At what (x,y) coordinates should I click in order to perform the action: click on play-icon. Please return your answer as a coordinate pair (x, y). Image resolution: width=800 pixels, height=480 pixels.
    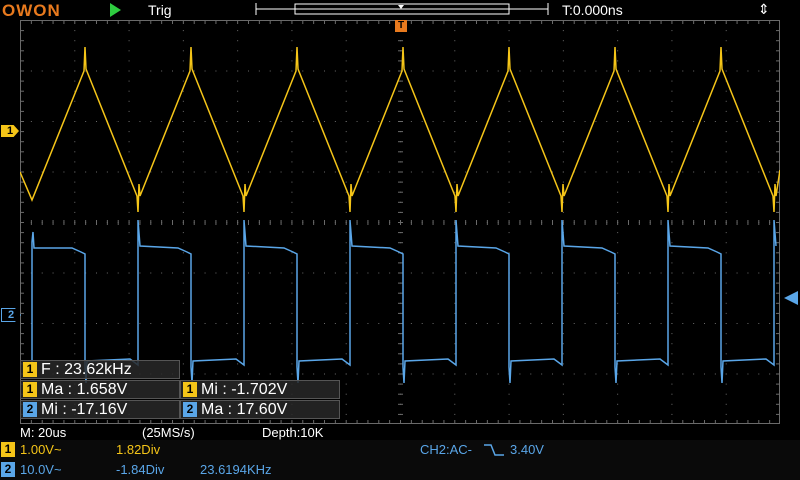
    Looking at the image, I should click on (115, 10).